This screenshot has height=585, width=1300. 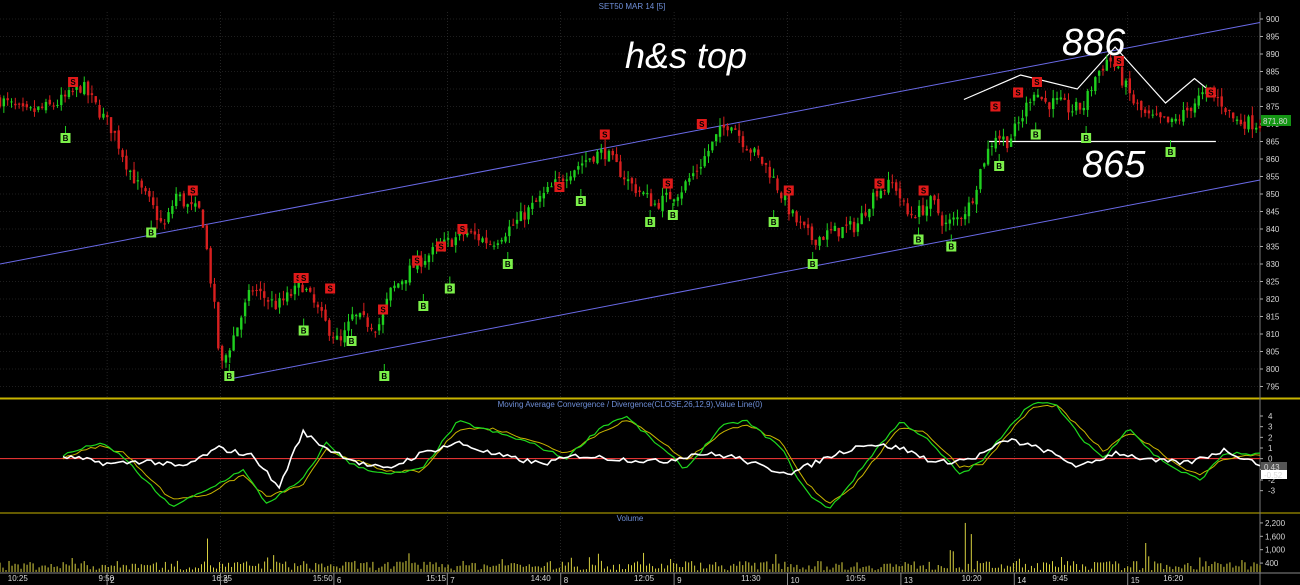 What do you see at coordinates (541, 578) in the screenshot?
I see `time-axis-label: 14:40` at bounding box center [541, 578].